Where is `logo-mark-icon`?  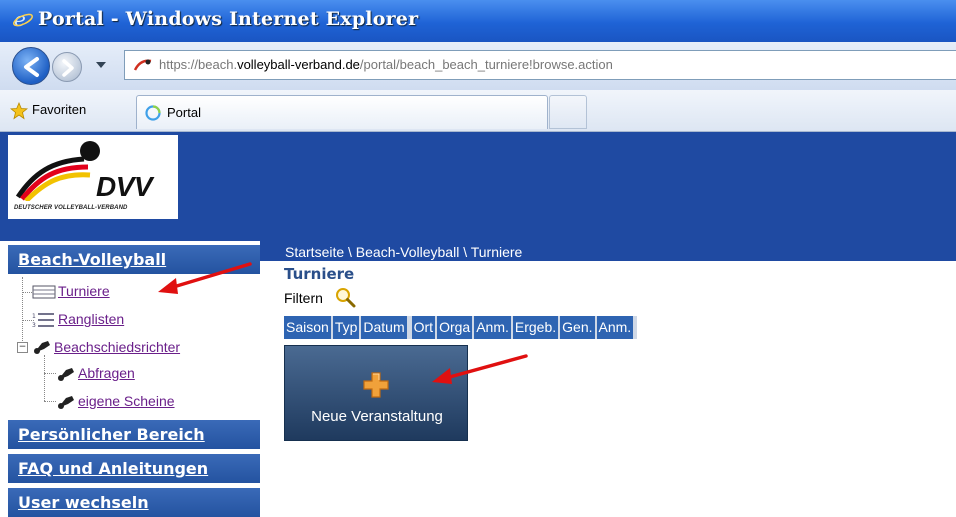 logo-mark-icon is located at coordinates (57, 171).